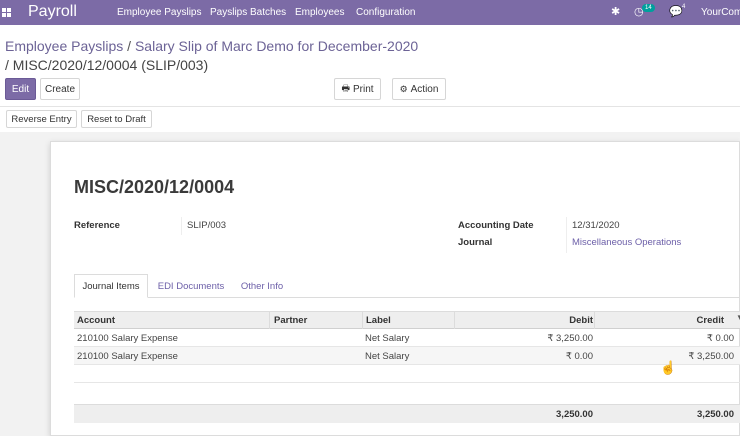 The image size is (740, 436). I want to click on total-debit: 3,250.00, so click(574, 414).